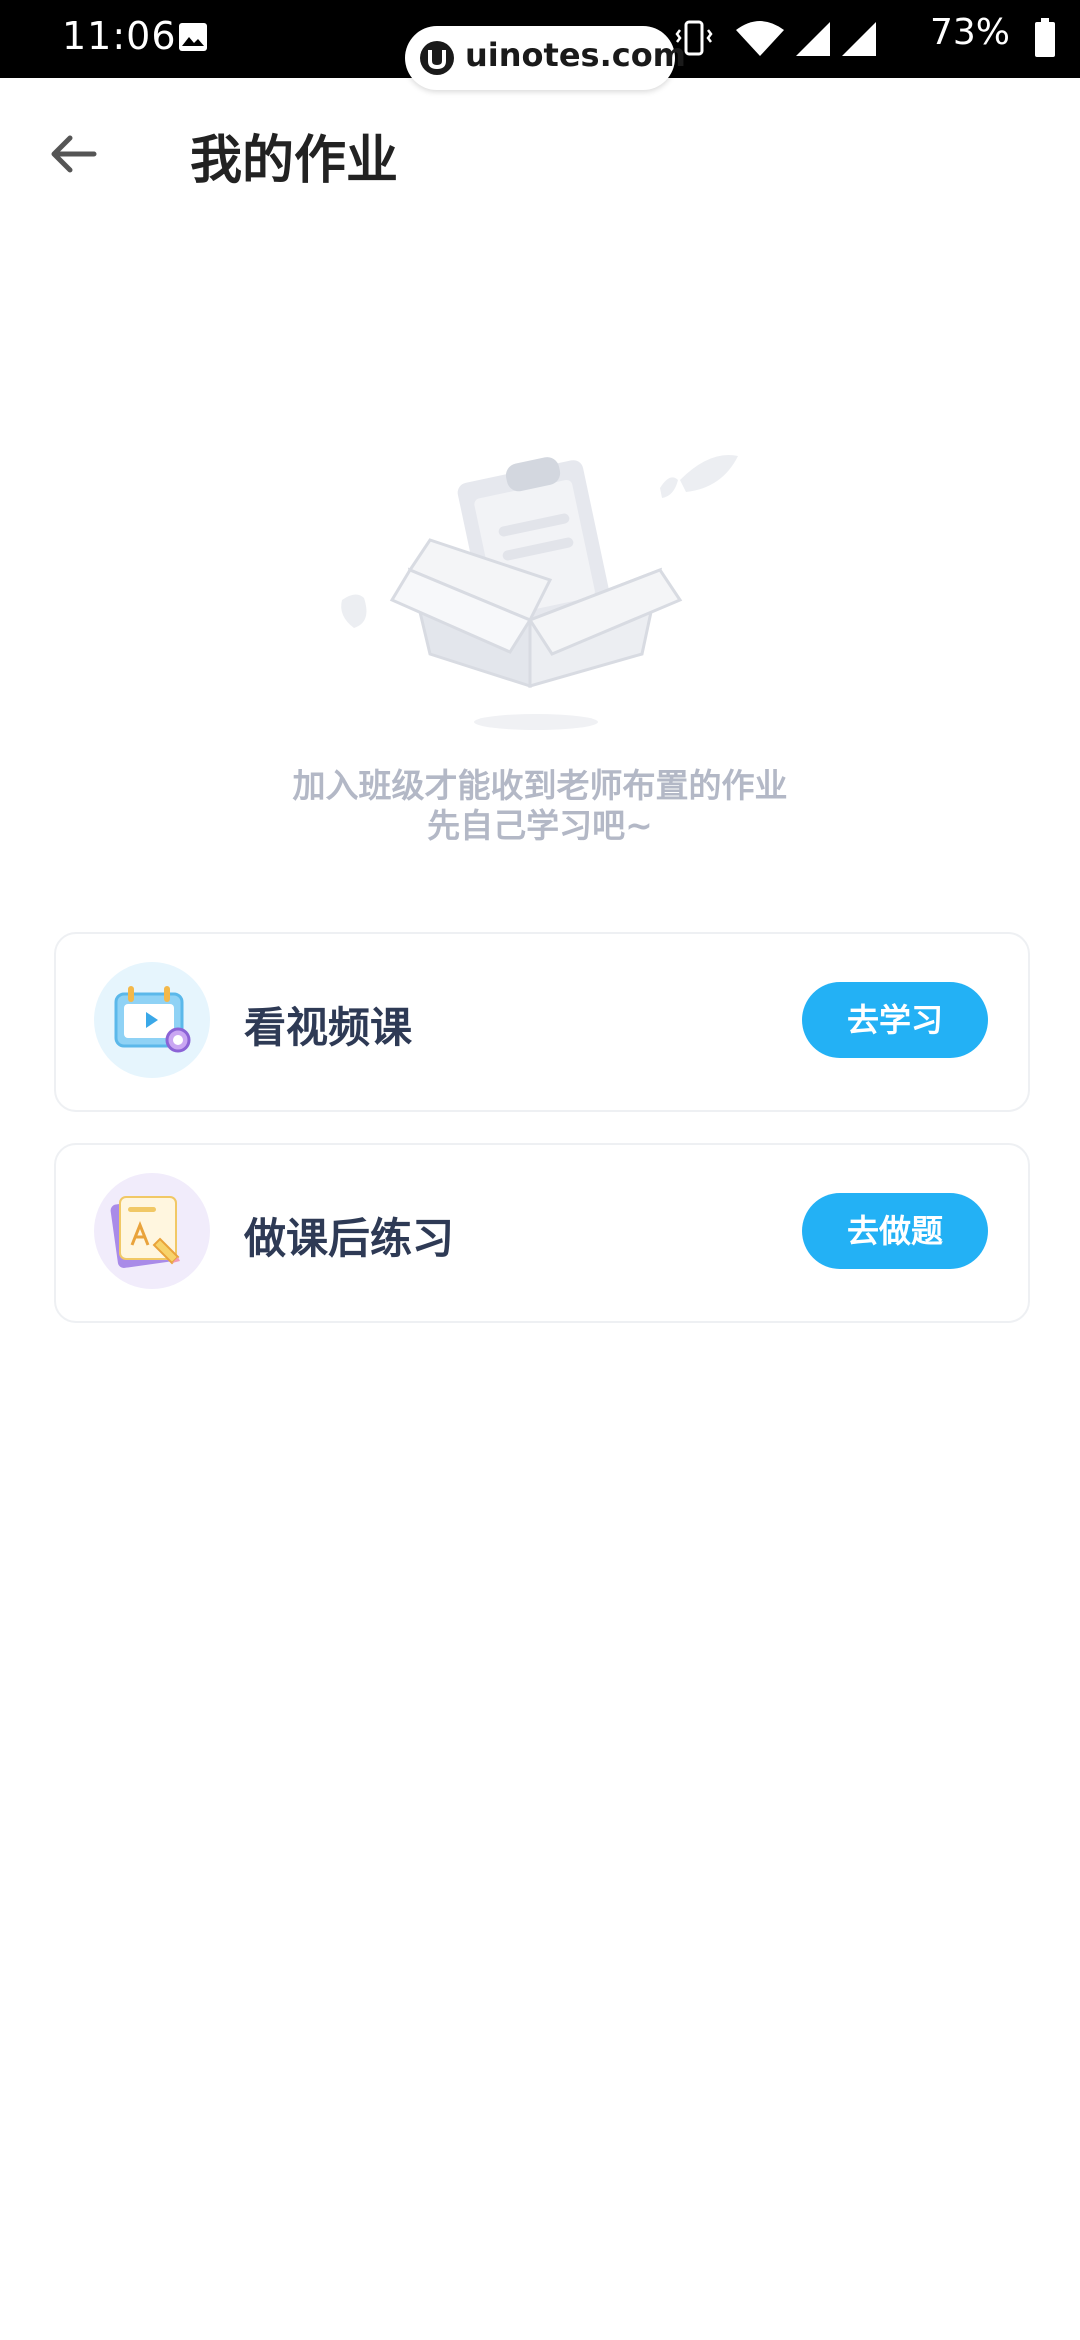 The height and width of the screenshot is (2340, 1080). I want to click on video-lesson-label: 看视频课, so click(328, 1027).